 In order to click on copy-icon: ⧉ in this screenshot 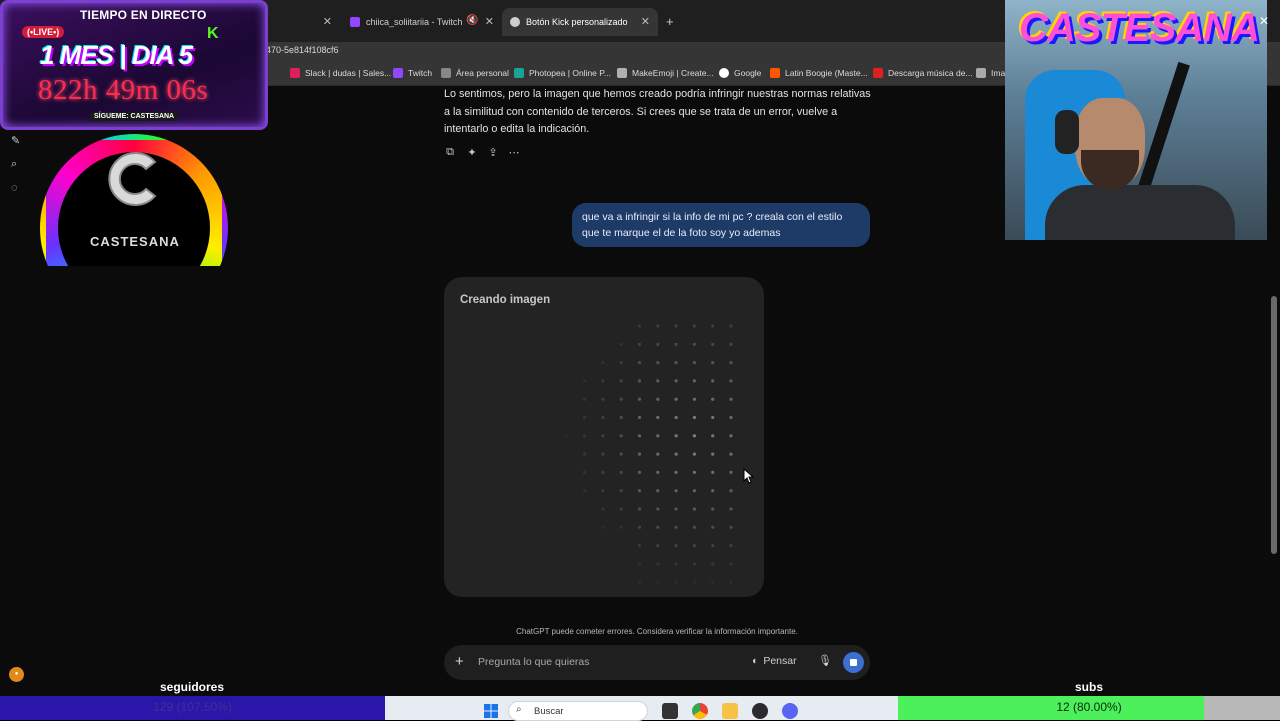, I will do `click(450, 153)`.